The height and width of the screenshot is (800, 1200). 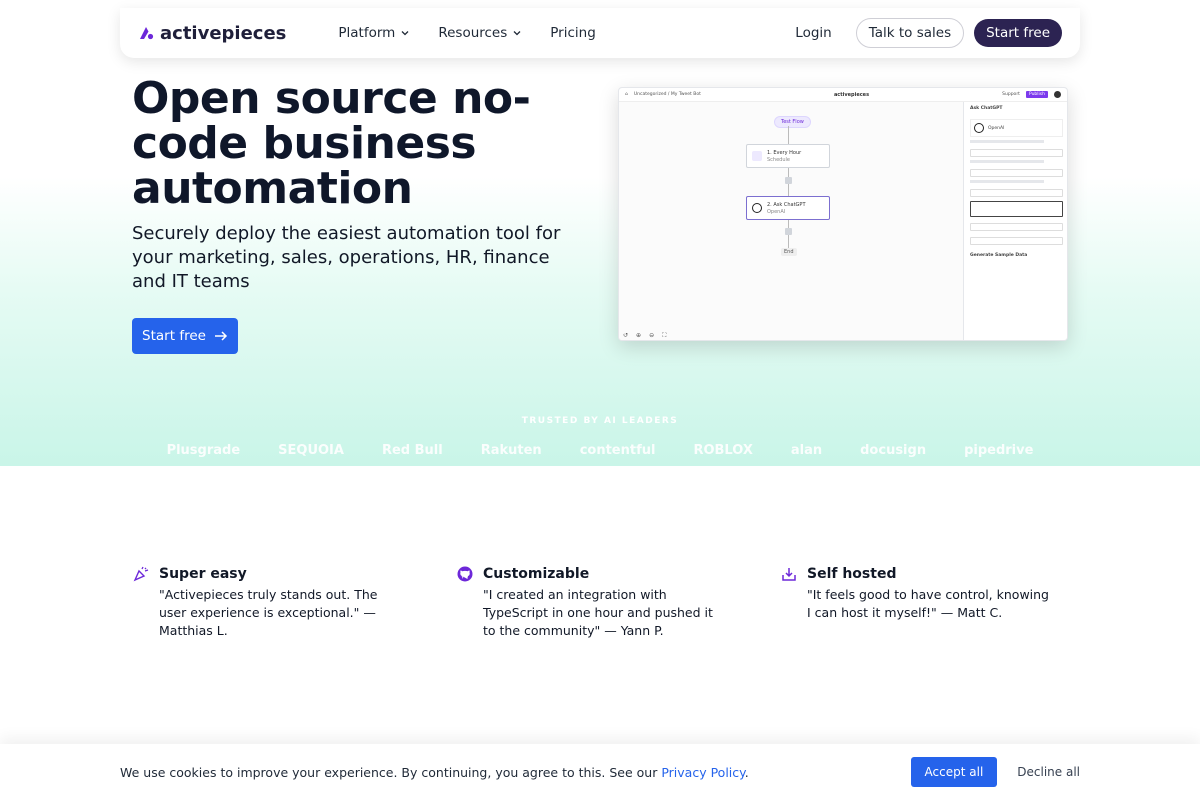 What do you see at coordinates (639, 335) in the screenshot?
I see `zoom-in-icon: ⊕` at bounding box center [639, 335].